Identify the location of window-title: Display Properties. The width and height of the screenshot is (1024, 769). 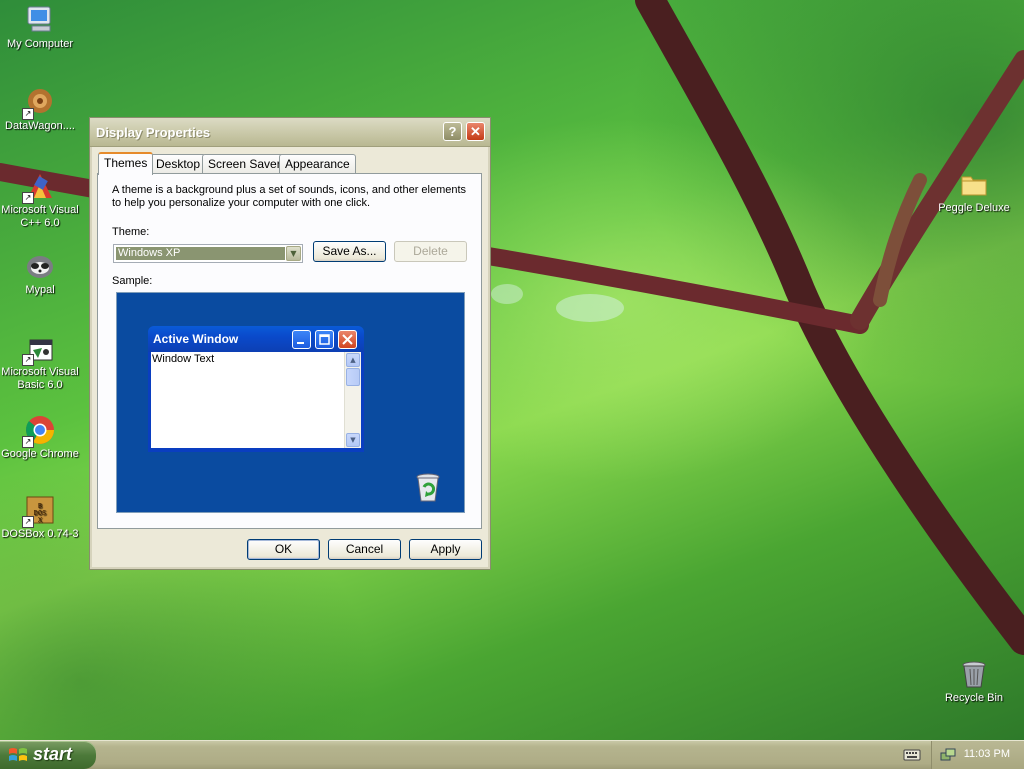
(153, 132).